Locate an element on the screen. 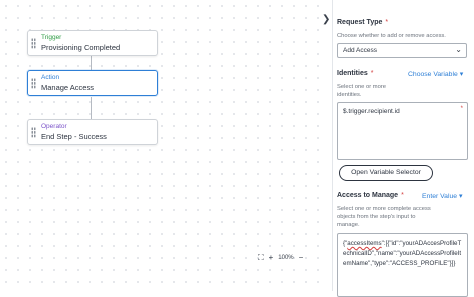 The image size is (474, 297). request-type-label-text: Request Type is located at coordinates (360, 22).